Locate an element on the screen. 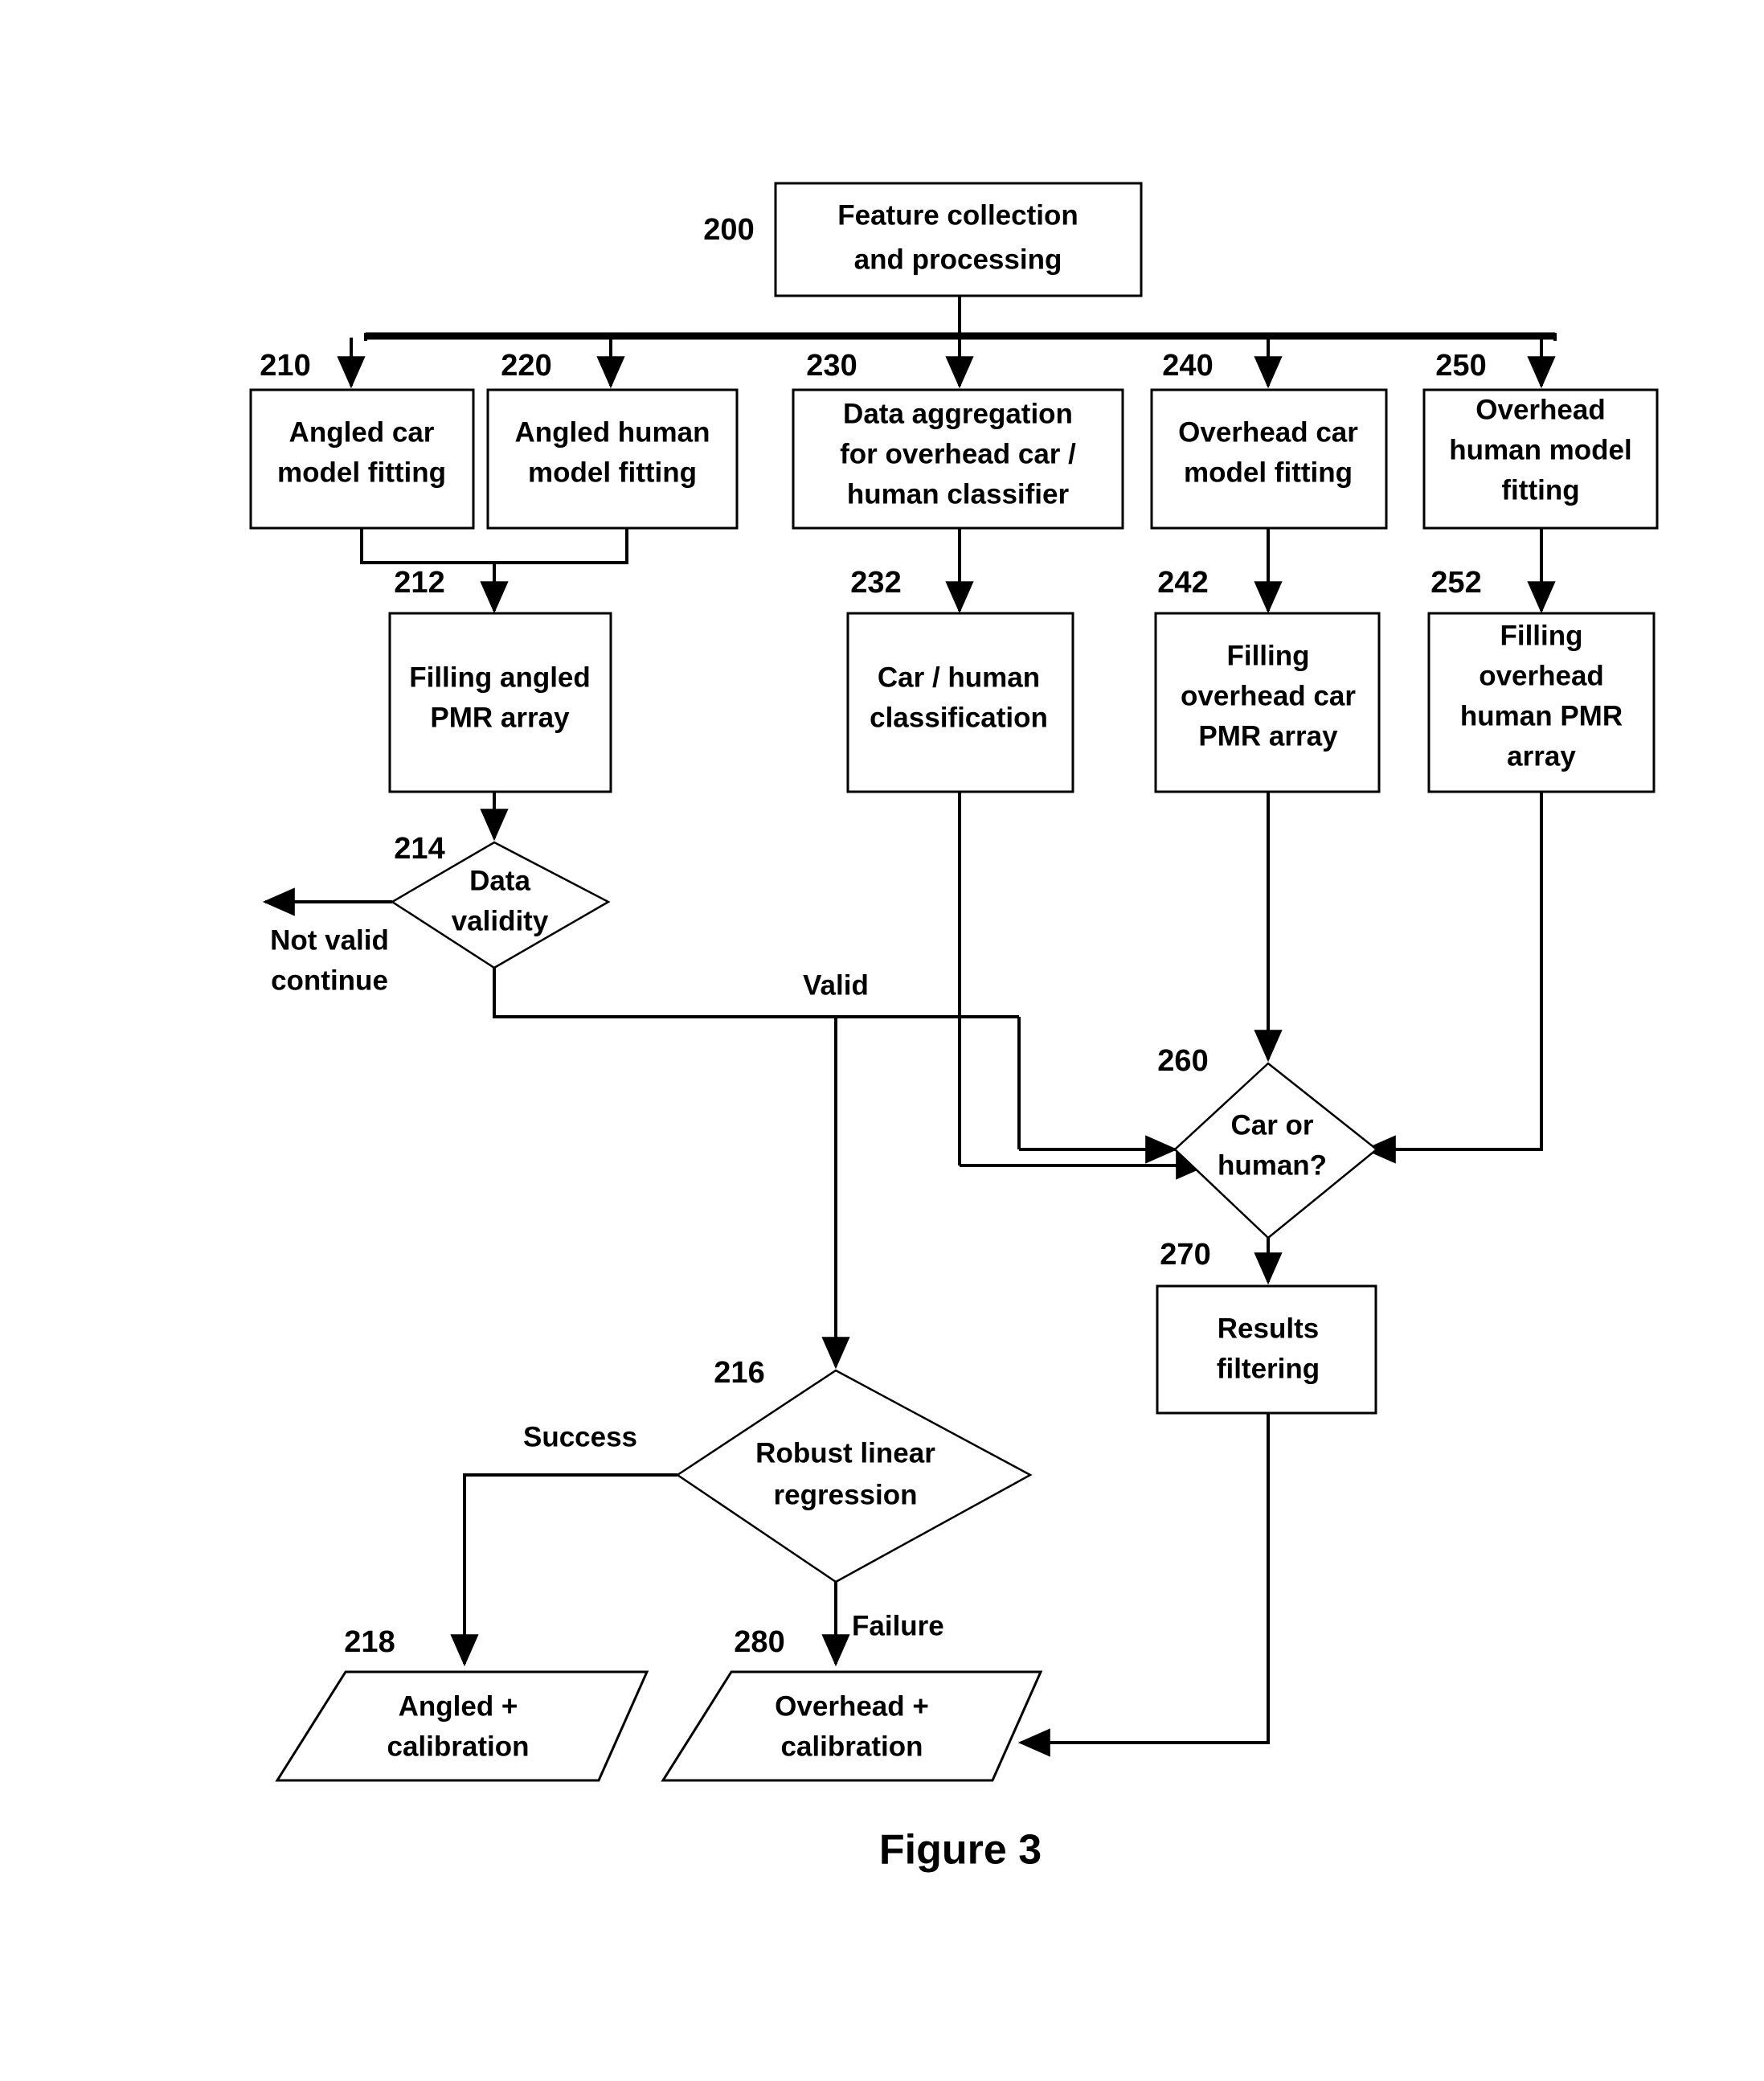 The width and height of the screenshot is (1764, 2081). node-270-line-2: filtering is located at coordinates (1268, 1368).